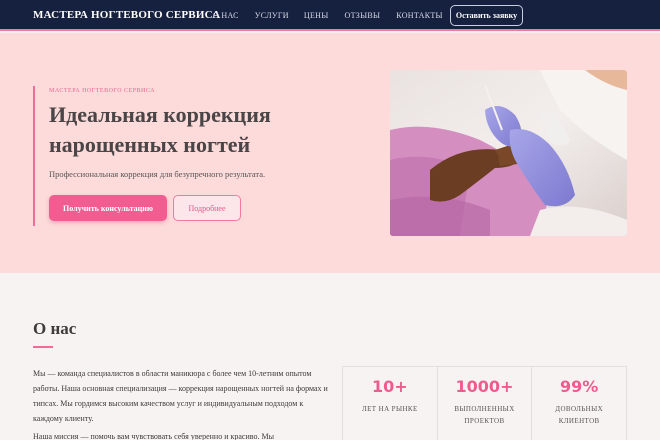  I want to click on nav-item-prices: ЦЕНЫ, so click(316, 15).